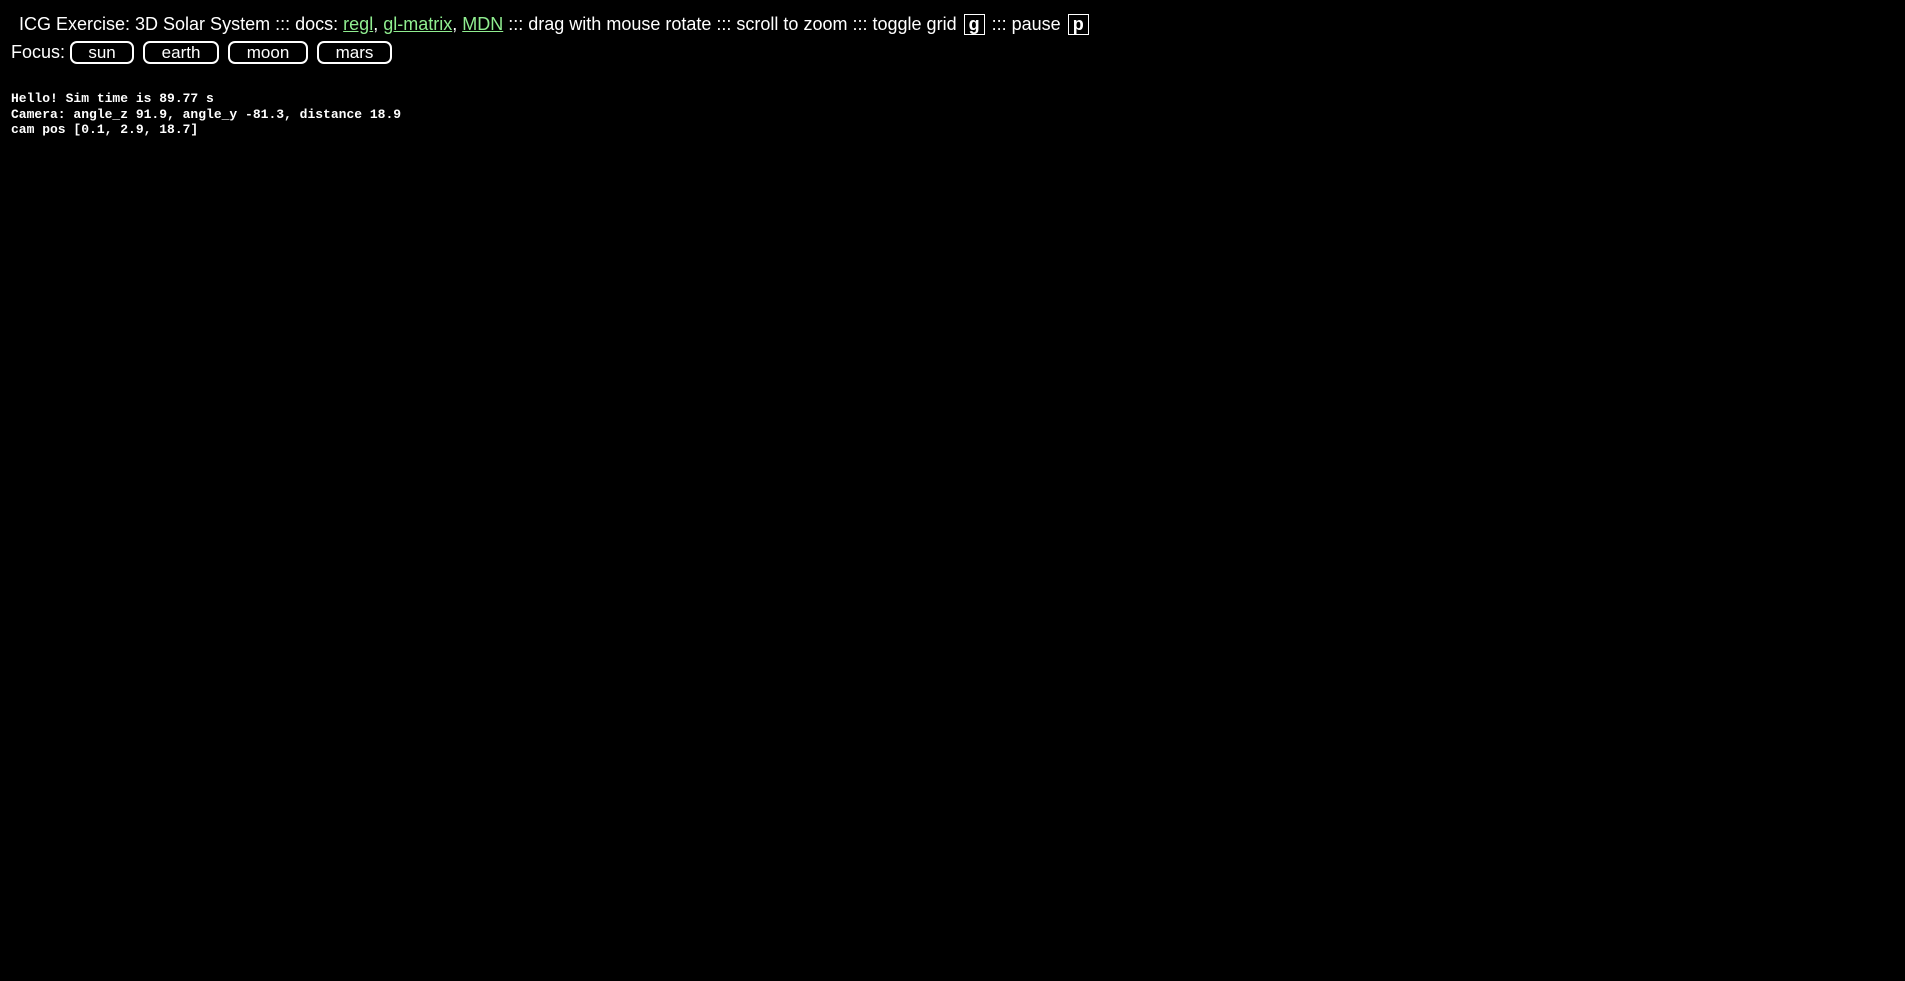 Image resolution: width=1905 pixels, height=981 pixels. I want to click on app-title: ICG Exercise: 3D Solar System, so click(145, 24).